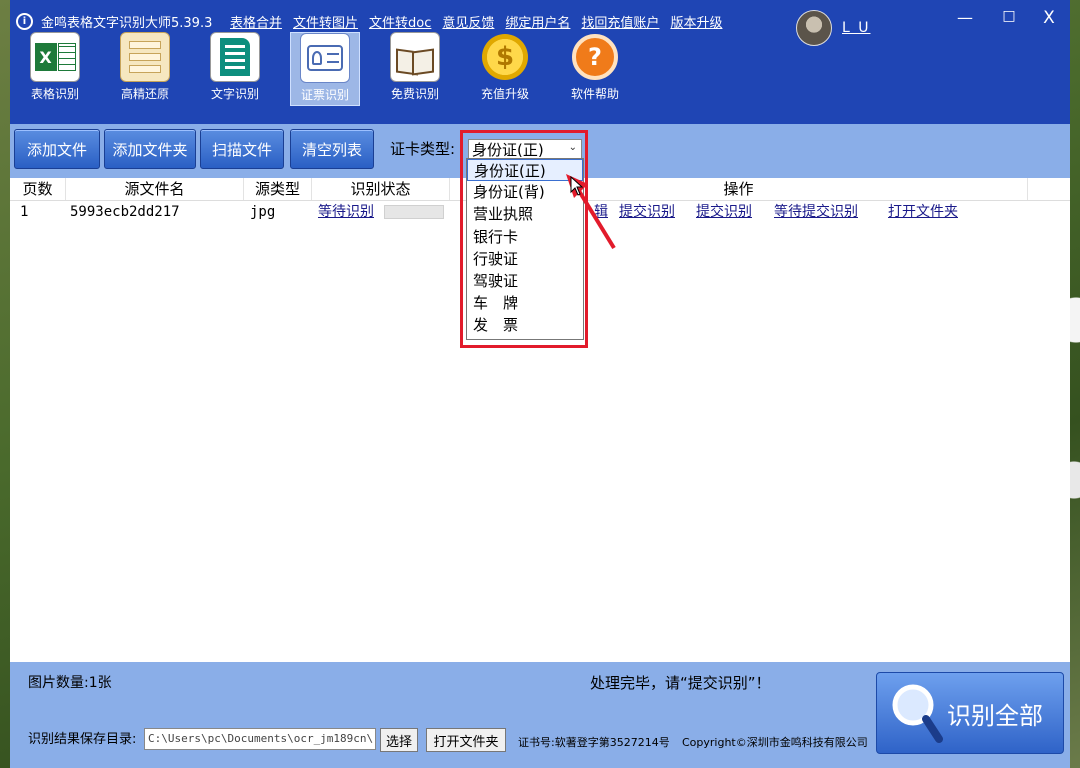  I want to click on app-title-area: i 金鸣表格文字识别大师5.39.3, so click(114, 21).